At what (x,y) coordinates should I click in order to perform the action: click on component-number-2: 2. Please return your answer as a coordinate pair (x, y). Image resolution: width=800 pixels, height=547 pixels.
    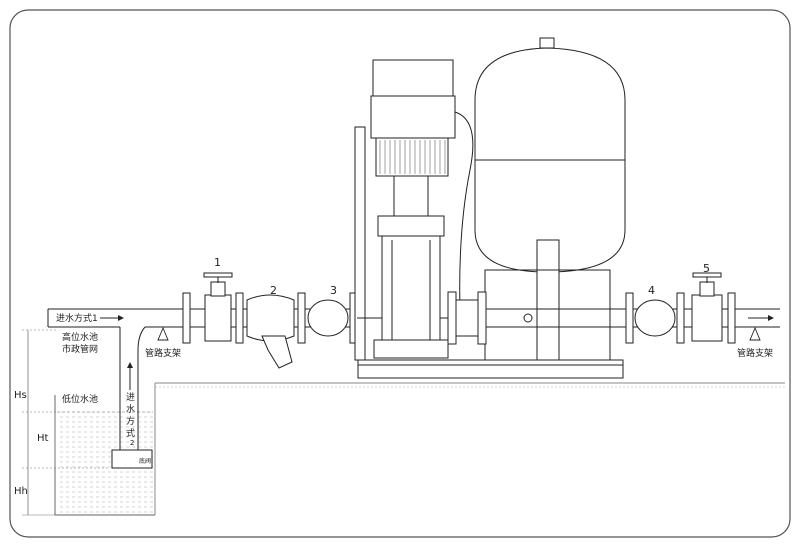
    Looking at the image, I should click on (273, 290).